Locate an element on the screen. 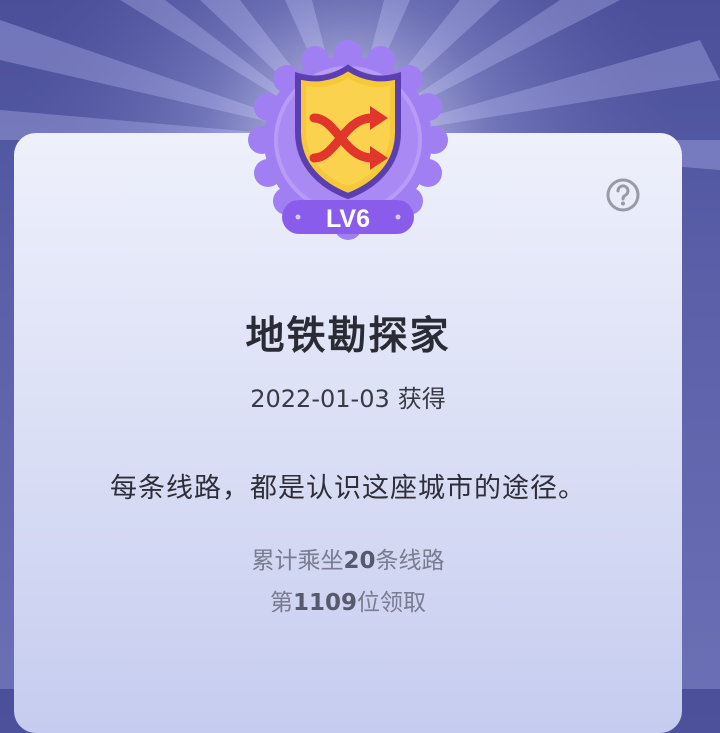  date-suffix: 获得 is located at coordinates (421, 399).